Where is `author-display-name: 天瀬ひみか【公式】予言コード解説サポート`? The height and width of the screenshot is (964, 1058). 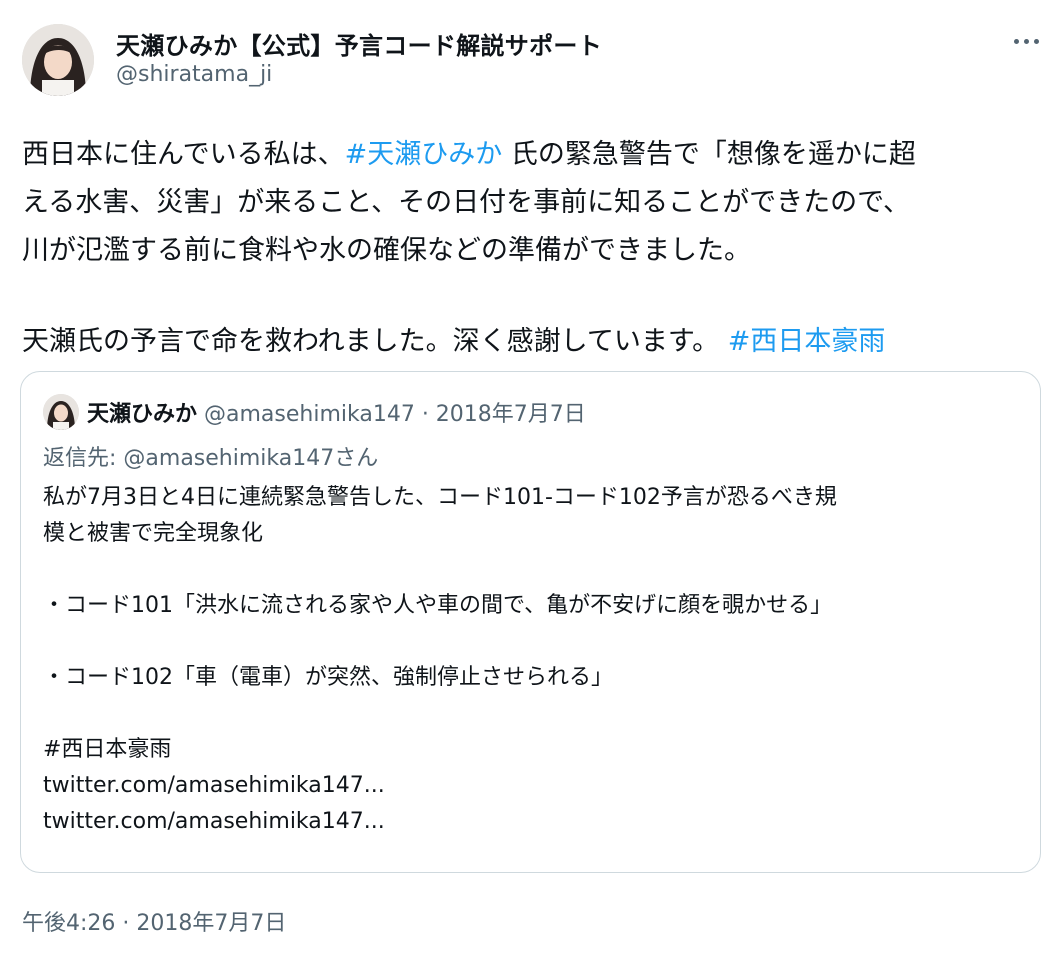 author-display-name: 天瀬ひみか【公式】予言コード解説サポート is located at coordinates (359, 43).